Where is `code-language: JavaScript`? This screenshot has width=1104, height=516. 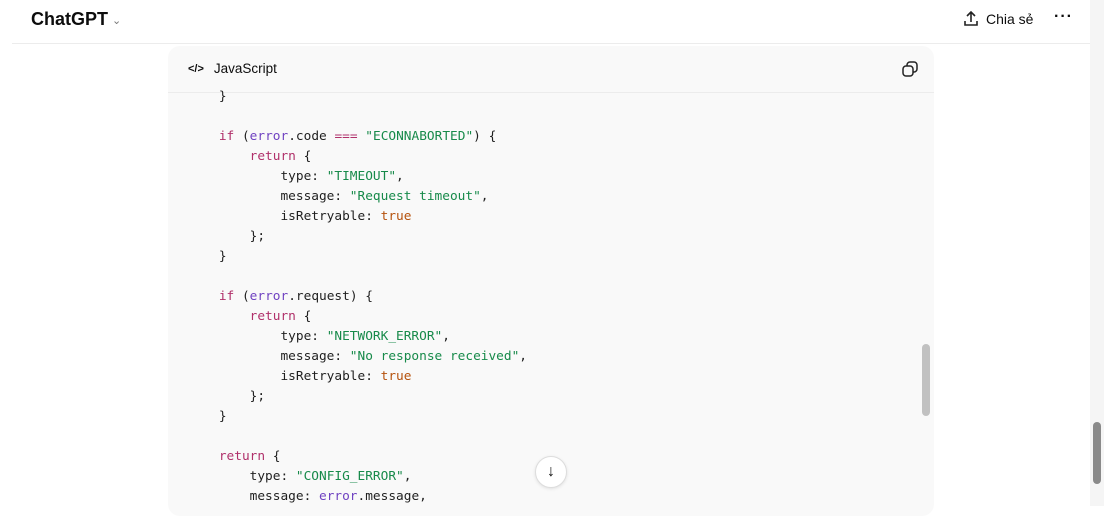 code-language: JavaScript is located at coordinates (245, 68).